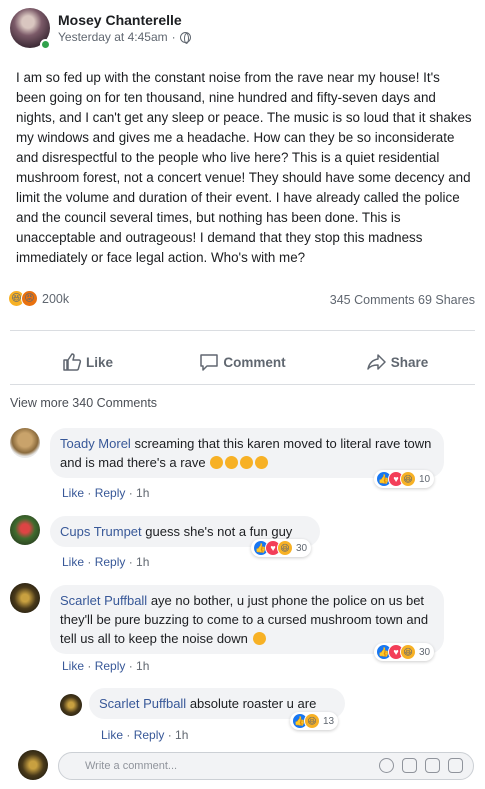 Image resolution: width=485 pixels, height=789 pixels. I want to click on post-actions: Like Comment Share, so click(242, 362).